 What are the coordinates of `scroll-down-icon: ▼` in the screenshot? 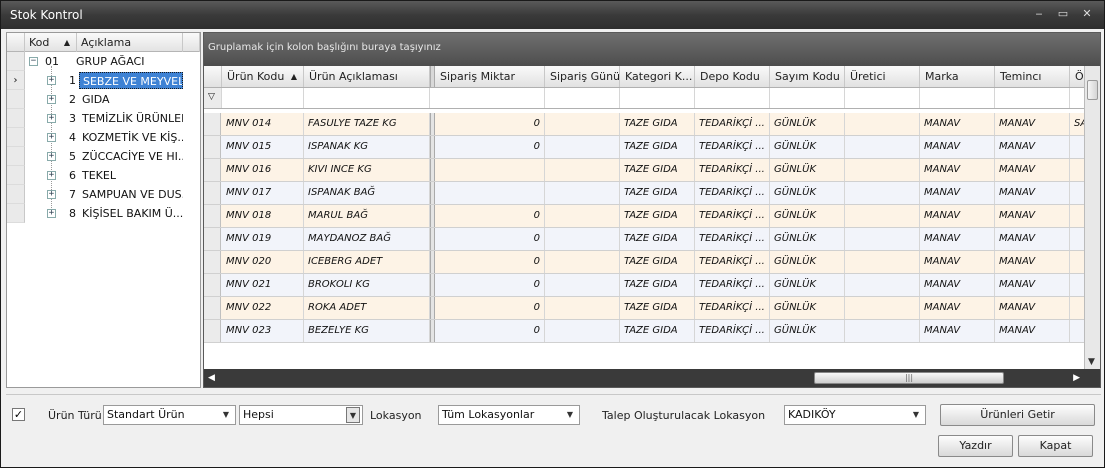 It's located at (1091, 362).